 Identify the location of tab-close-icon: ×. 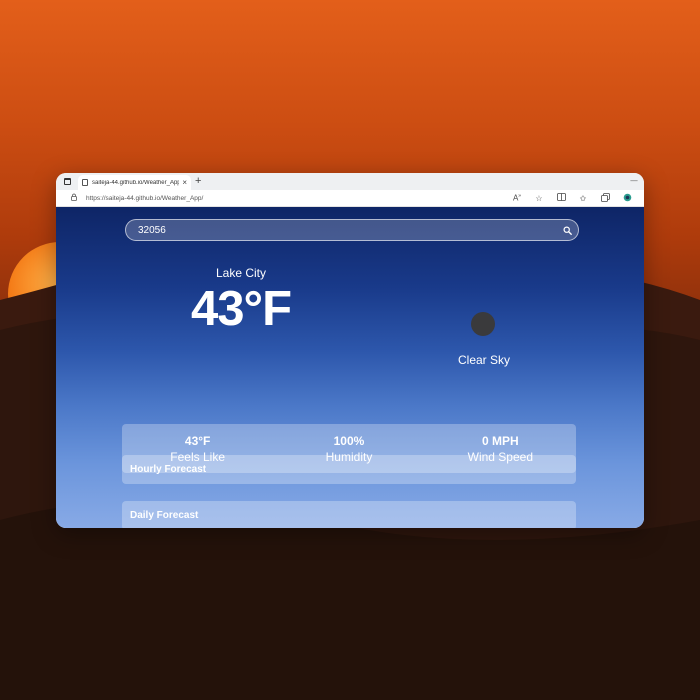
(184, 182).